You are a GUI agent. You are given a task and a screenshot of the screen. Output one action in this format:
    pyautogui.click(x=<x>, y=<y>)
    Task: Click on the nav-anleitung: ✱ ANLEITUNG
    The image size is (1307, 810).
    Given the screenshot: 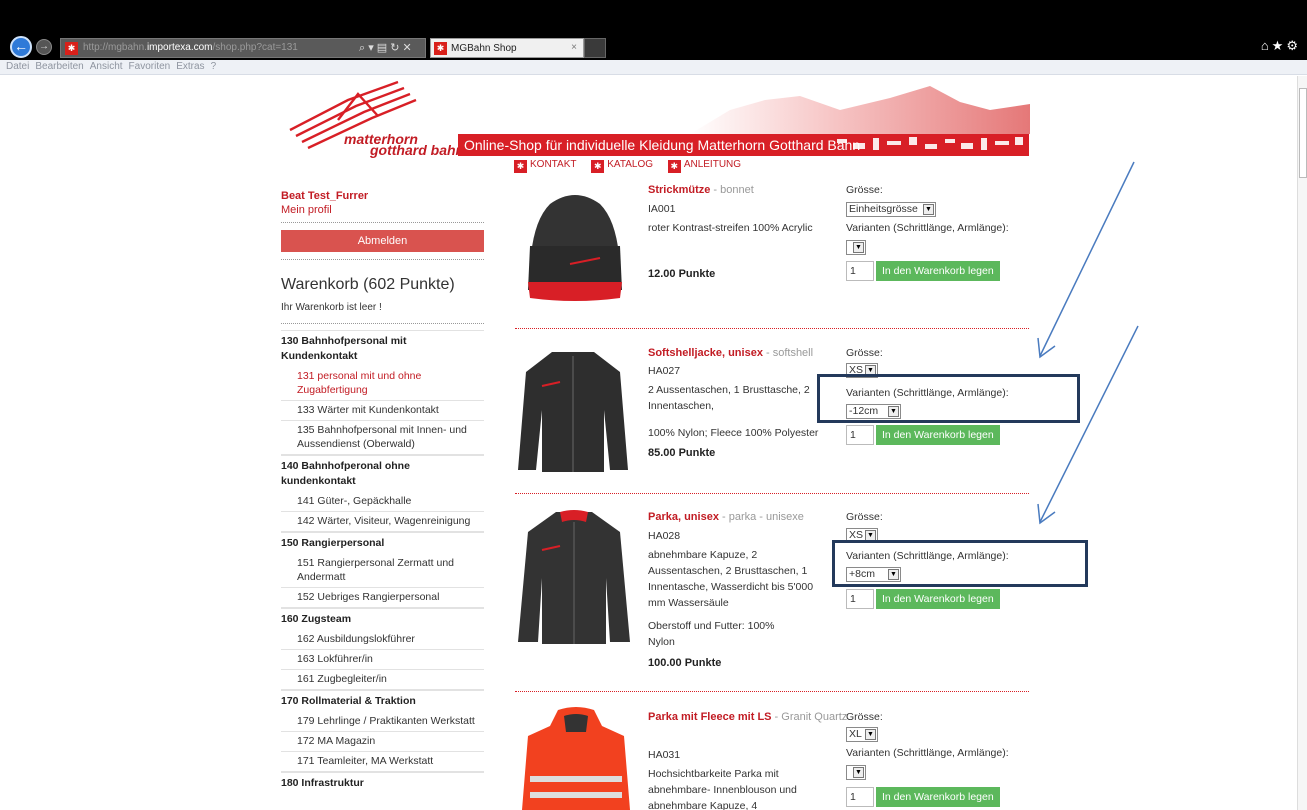 What is the action you would take?
    pyautogui.click(x=704, y=166)
    